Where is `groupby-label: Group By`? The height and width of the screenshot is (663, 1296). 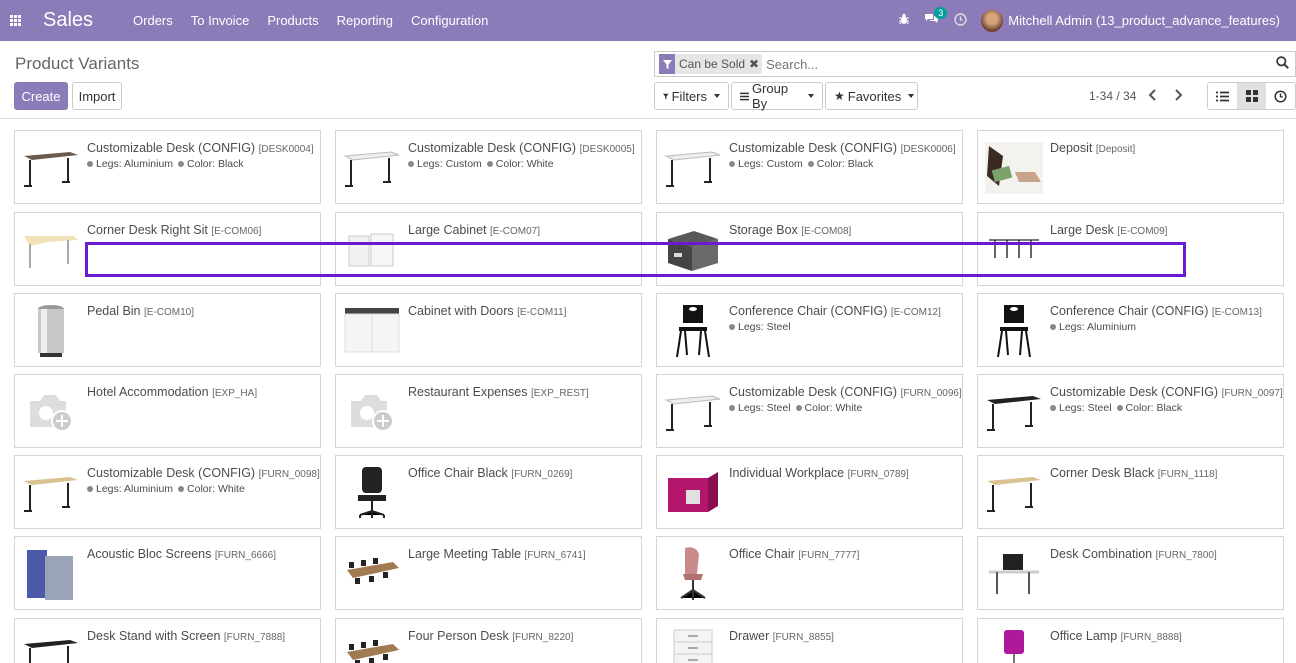 groupby-label: Group By is located at coordinates (770, 96).